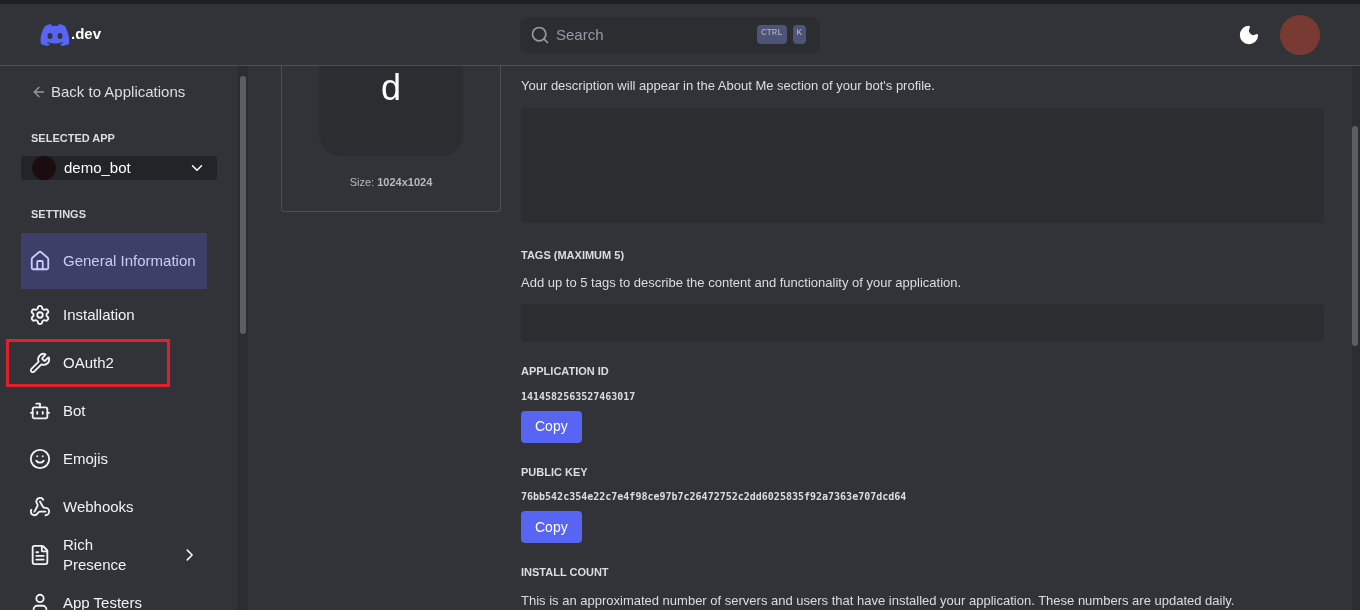 This screenshot has height=610, width=1360. What do you see at coordinates (391, 111) in the screenshot?
I see `icon-preview: d` at bounding box center [391, 111].